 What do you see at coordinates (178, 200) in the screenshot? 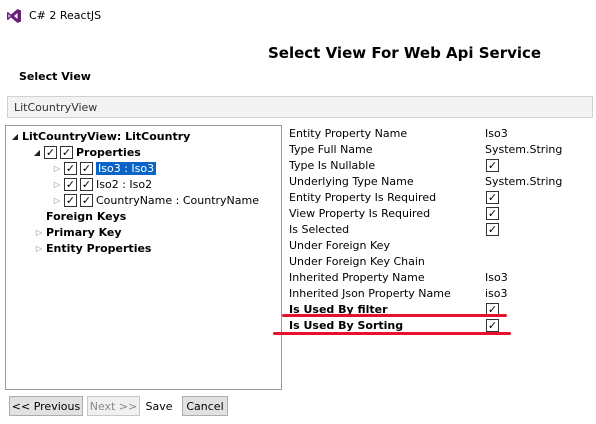
I see `tree-item-label: CountryName` at bounding box center [178, 200].